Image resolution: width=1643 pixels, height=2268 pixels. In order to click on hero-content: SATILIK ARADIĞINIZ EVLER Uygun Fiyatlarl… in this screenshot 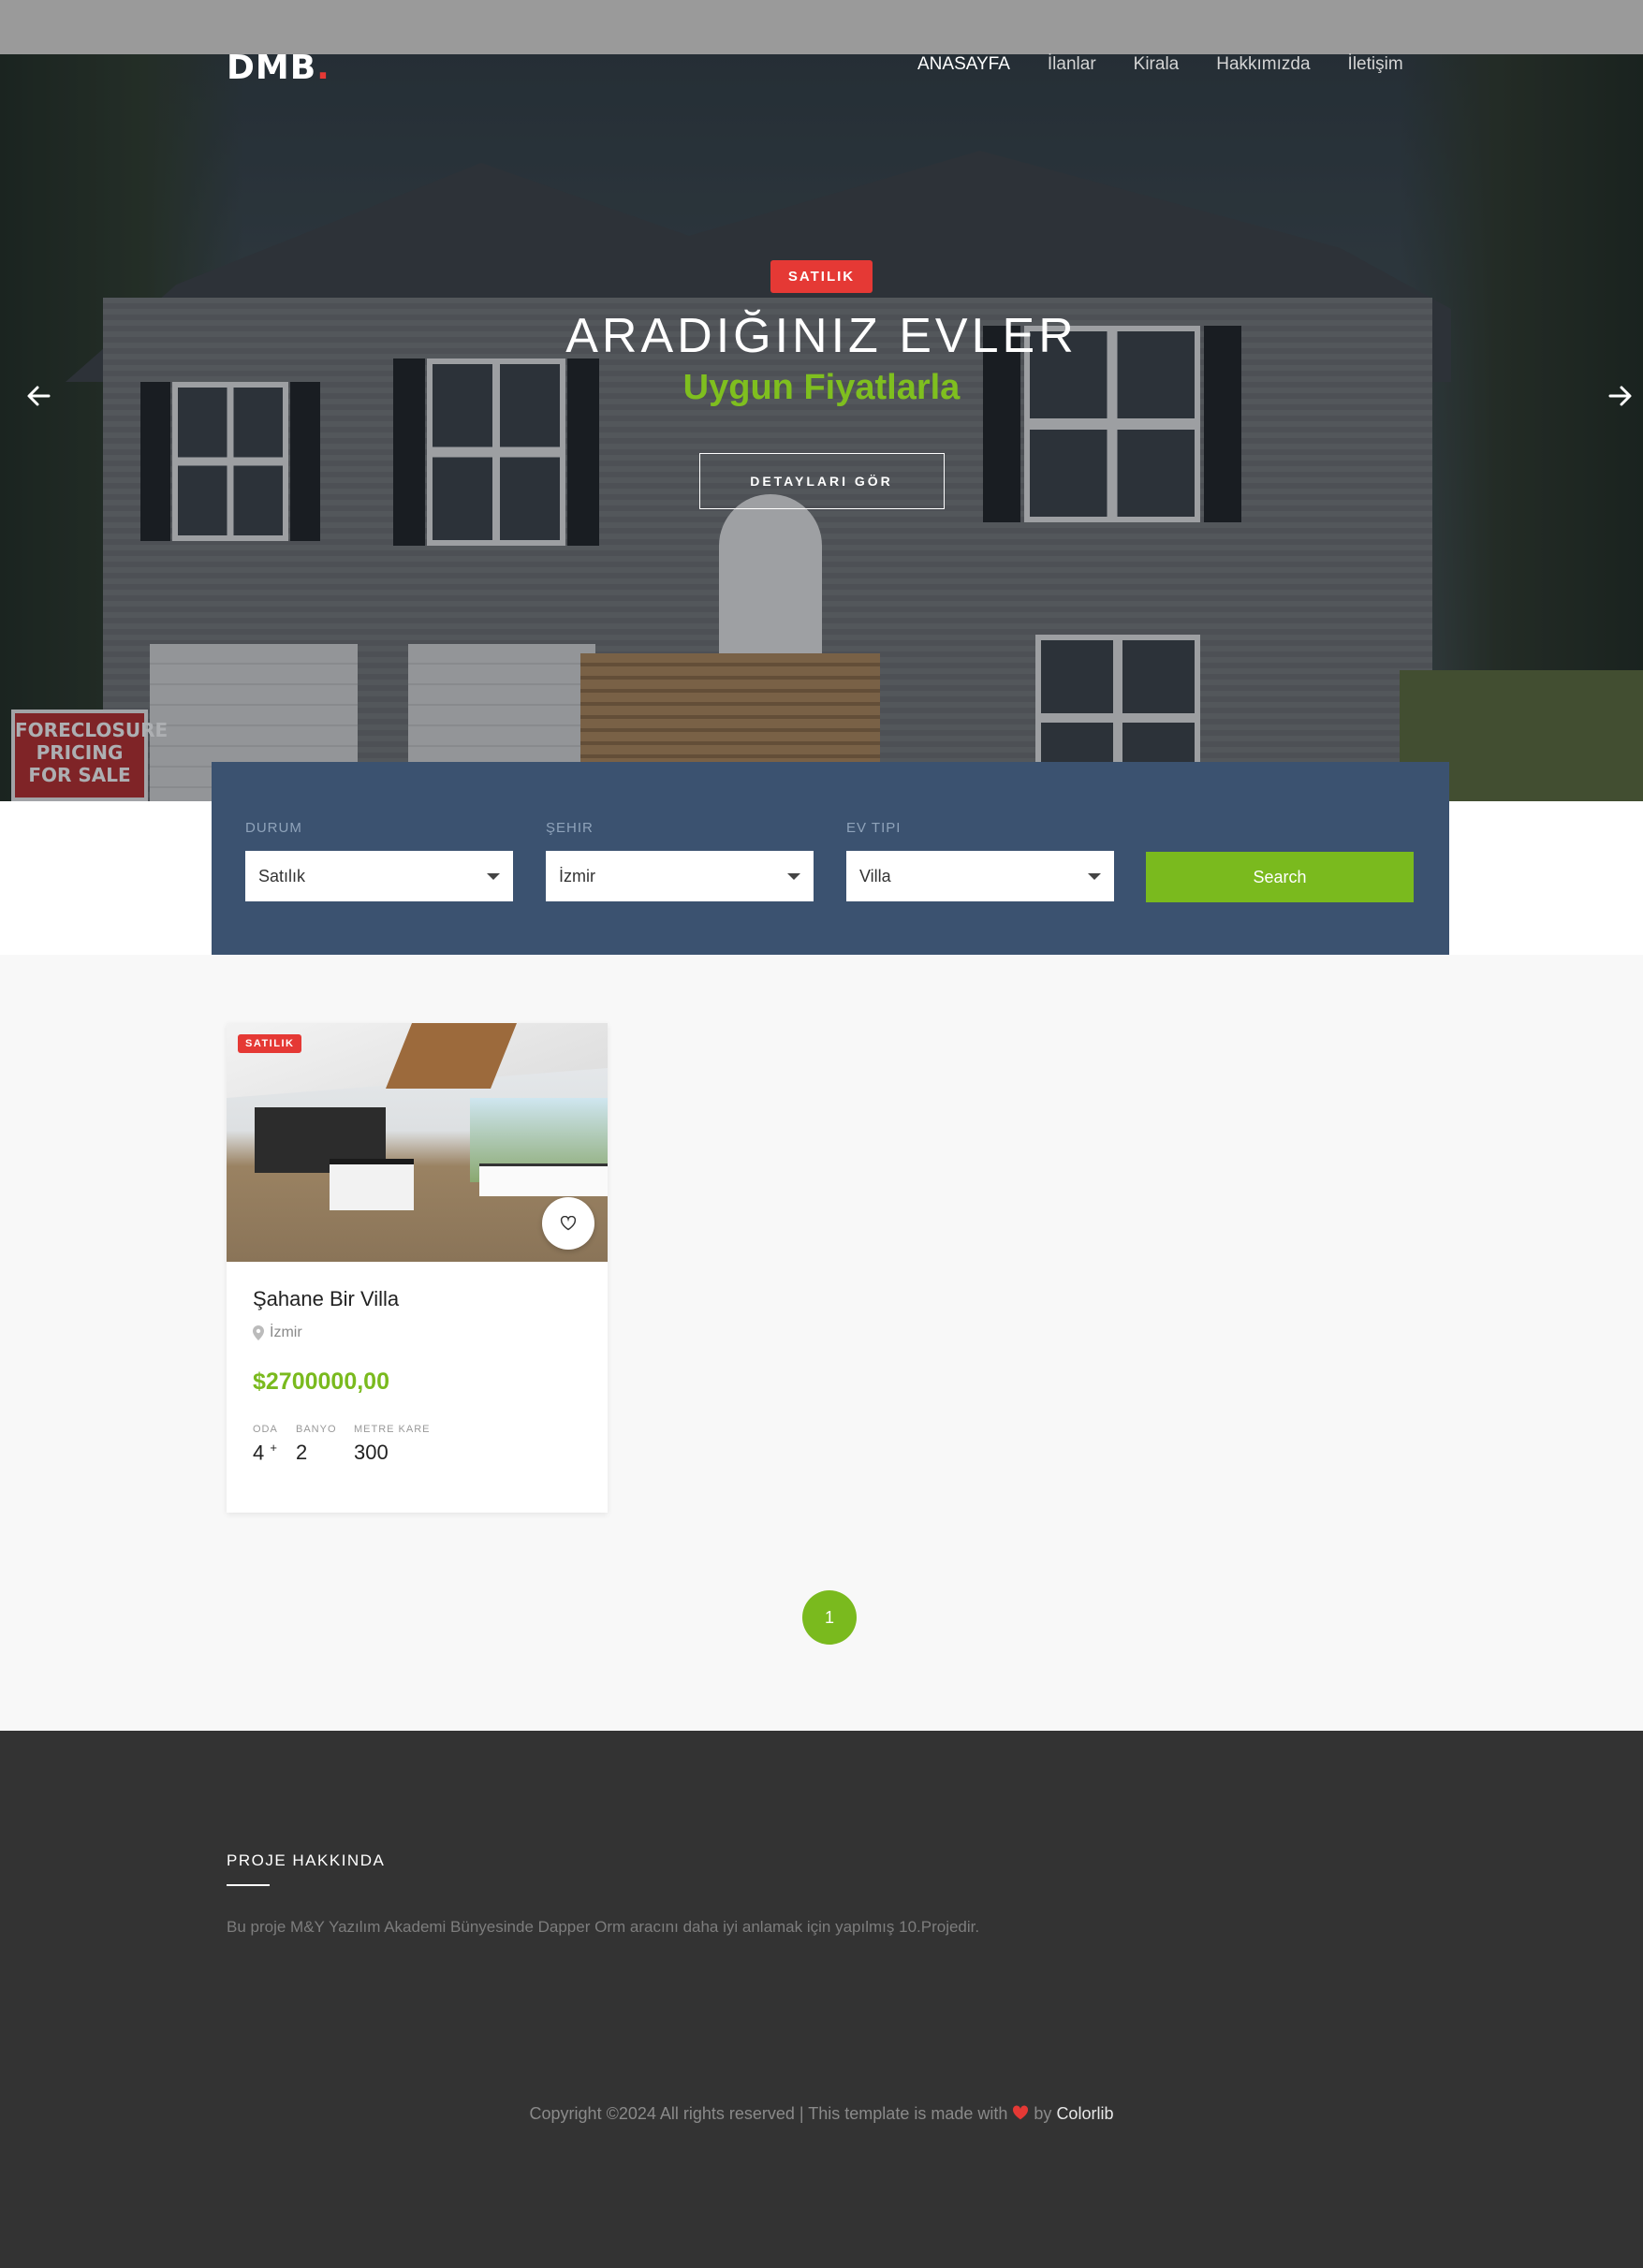, I will do `click(821, 384)`.